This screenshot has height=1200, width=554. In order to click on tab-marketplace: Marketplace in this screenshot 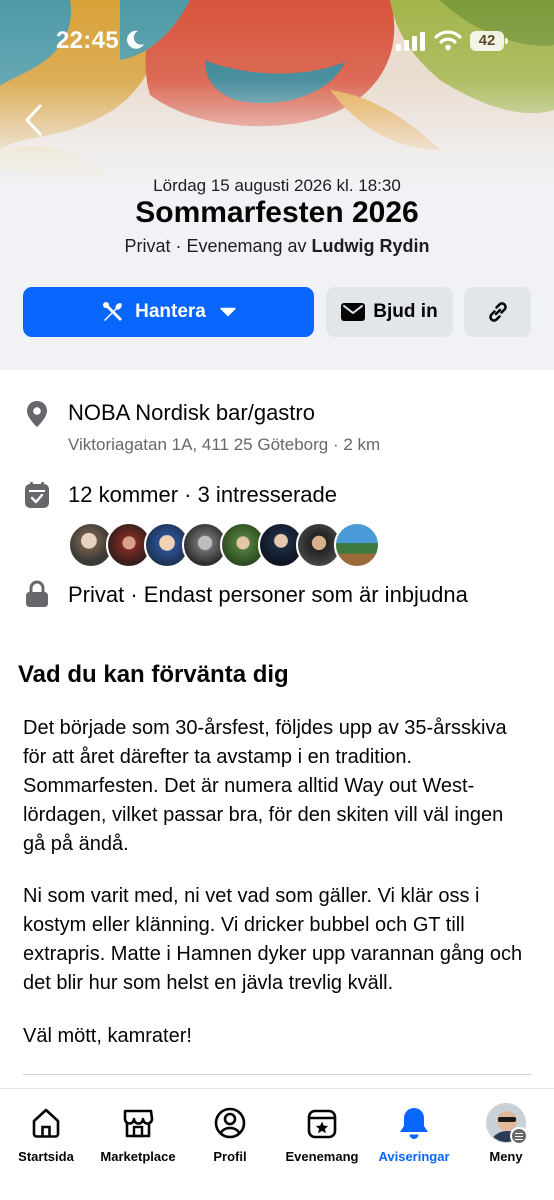, I will do `click(138, 1134)`.